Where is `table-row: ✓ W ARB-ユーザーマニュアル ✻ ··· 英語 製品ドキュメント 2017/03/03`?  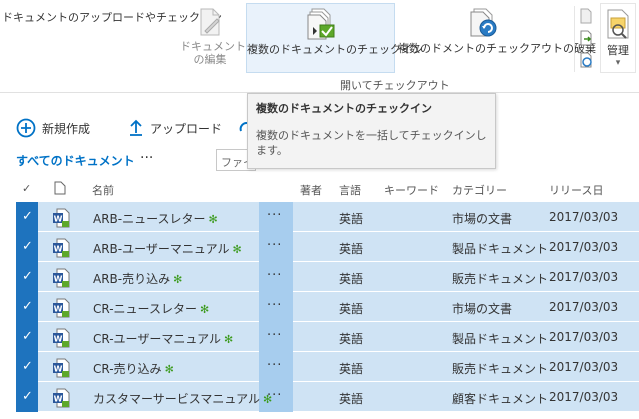
table-row: ✓ W ARB-ユーザーマニュアル ✻ ··· 英語 製品ドキュメント 2017/03/03 is located at coordinates (319, 247).